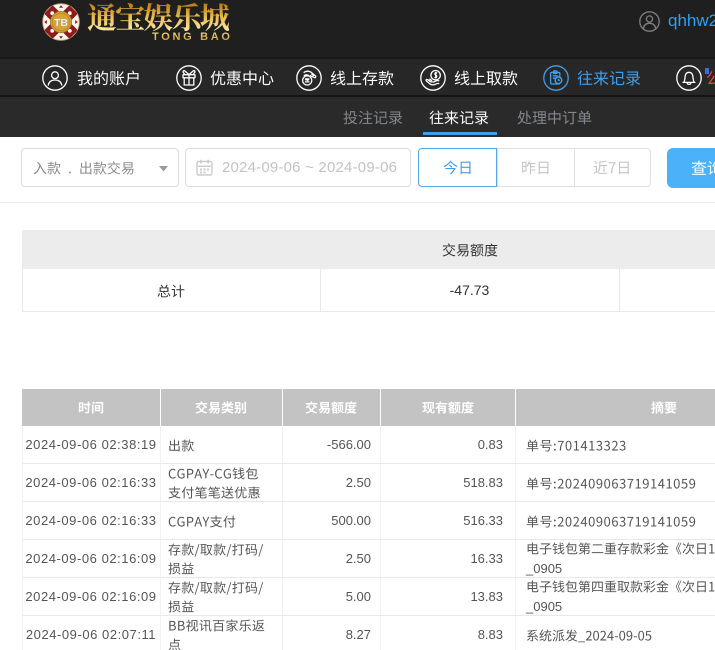 This screenshot has width=715, height=650. What do you see at coordinates (61, 23) in the screenshot?
I see `svg-text: TB` at bounding box center [61, 23].